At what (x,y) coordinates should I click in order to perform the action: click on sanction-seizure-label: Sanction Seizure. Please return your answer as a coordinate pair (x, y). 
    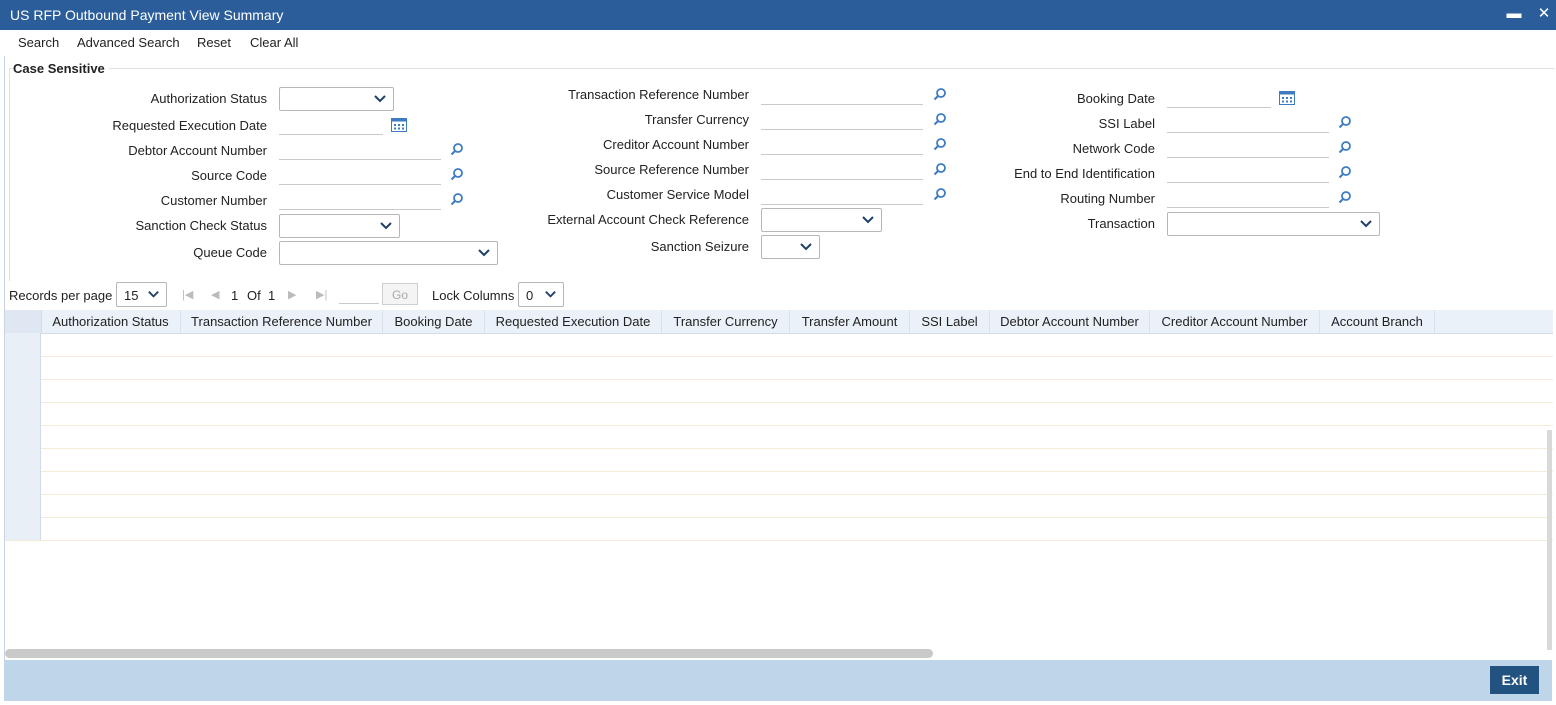
    Looking at the image, I should click on (699, 246).